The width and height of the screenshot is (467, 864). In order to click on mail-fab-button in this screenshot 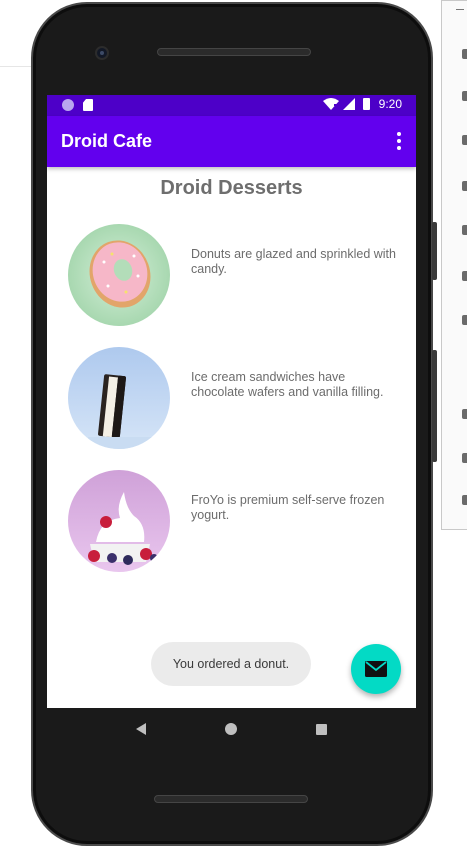, I will do `click(376, 669)`.